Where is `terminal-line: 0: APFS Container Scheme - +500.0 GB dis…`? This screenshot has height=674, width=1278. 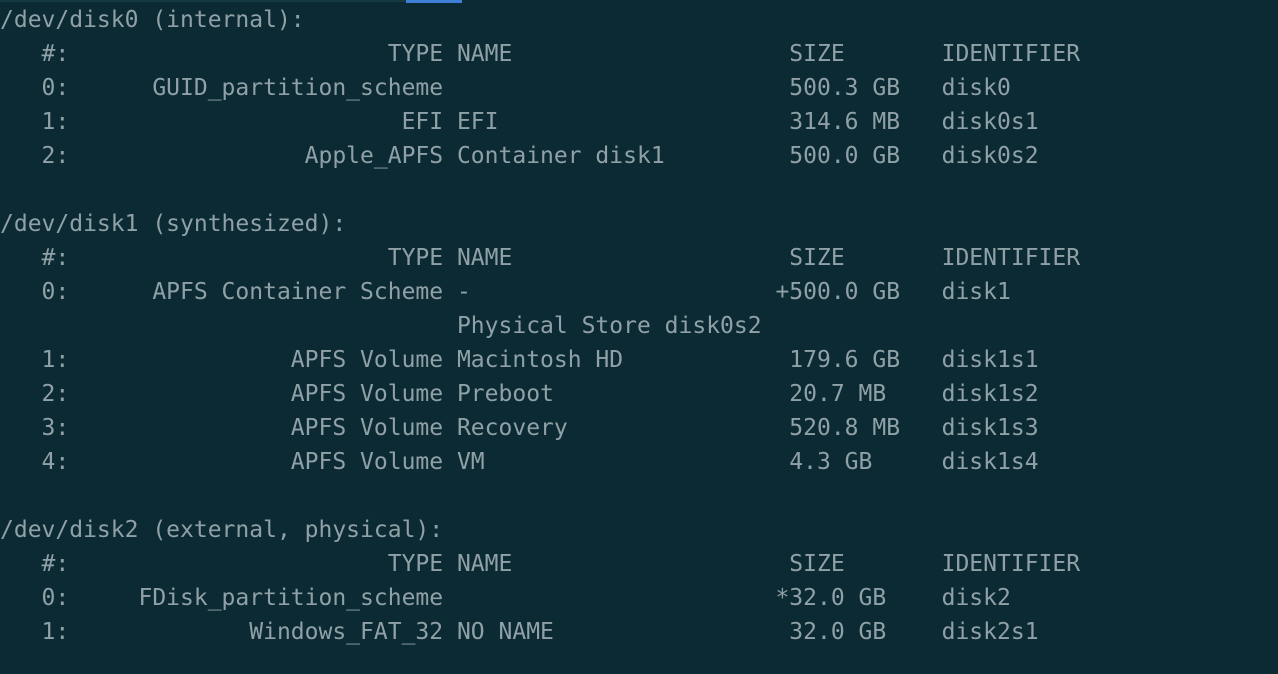
terminal-line: 0: APFS Container Scheme - +500.0 GB dis… is located at coordinates (505, 292).